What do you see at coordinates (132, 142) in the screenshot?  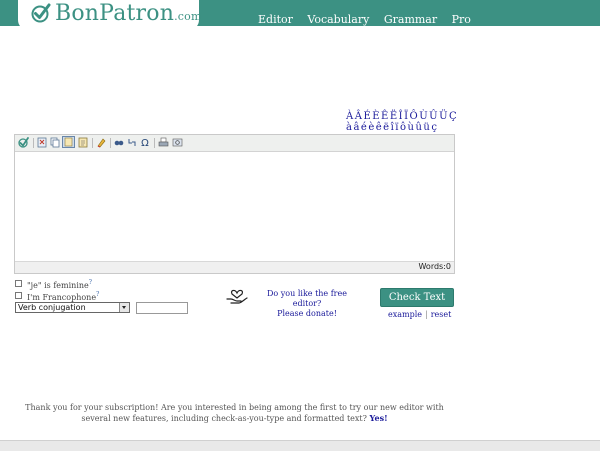 I see `replace-icon` at bounding box center [132, 142].